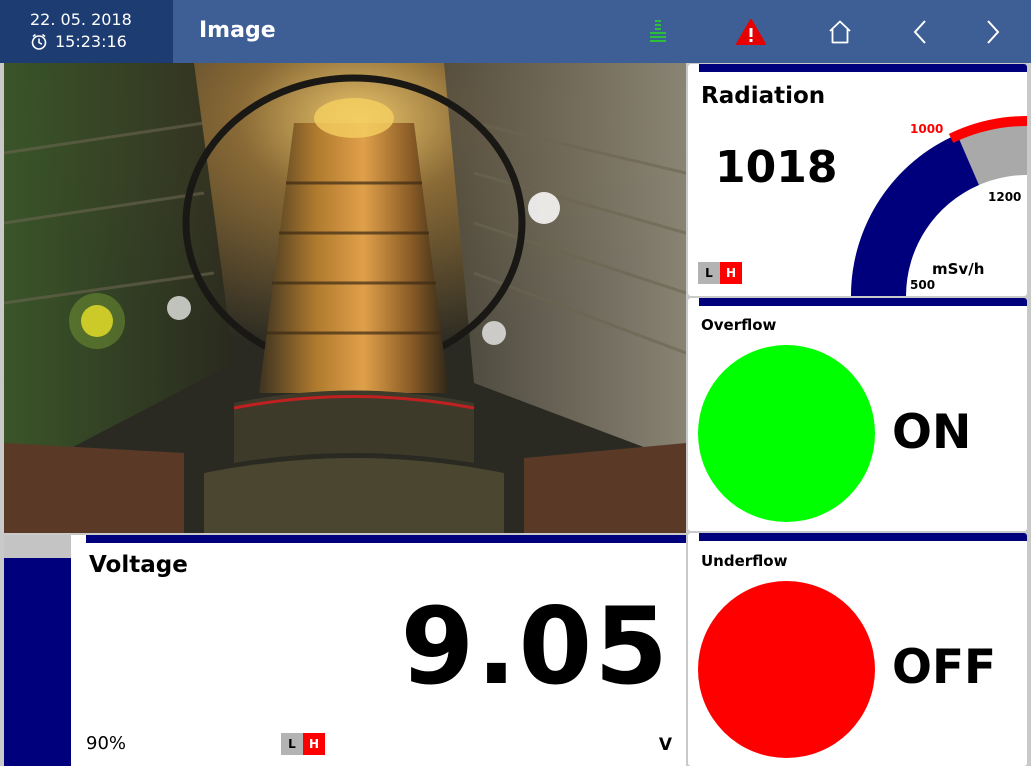 The height and width of the screenshot is (766, 1031). What do you see at coordinates (926, 129) in the screenshot?
I see `gauge-threshold-label: 1000` at bounding box center [926, 129].